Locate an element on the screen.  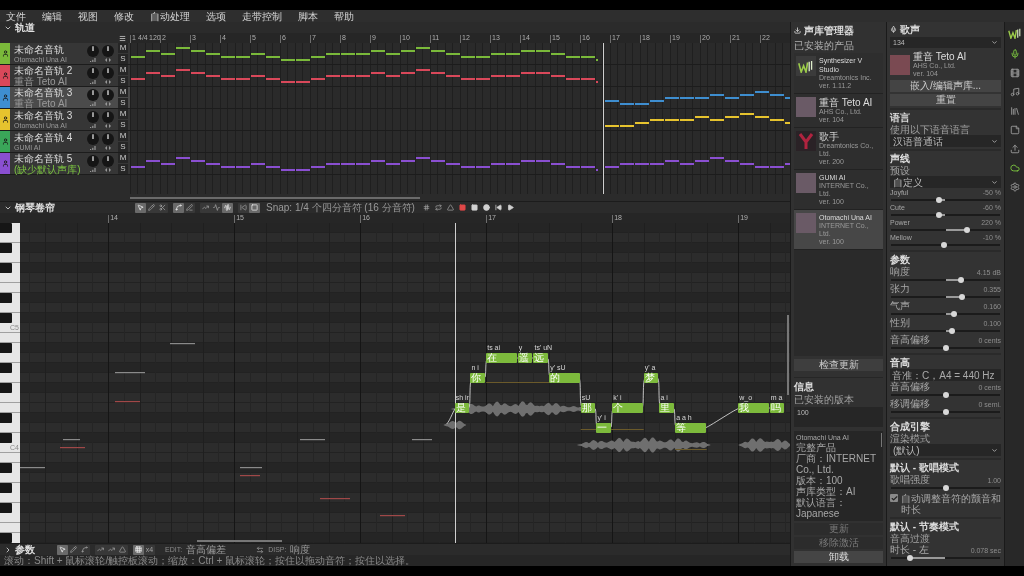
triangle-button is located at coordinates (450, 207).